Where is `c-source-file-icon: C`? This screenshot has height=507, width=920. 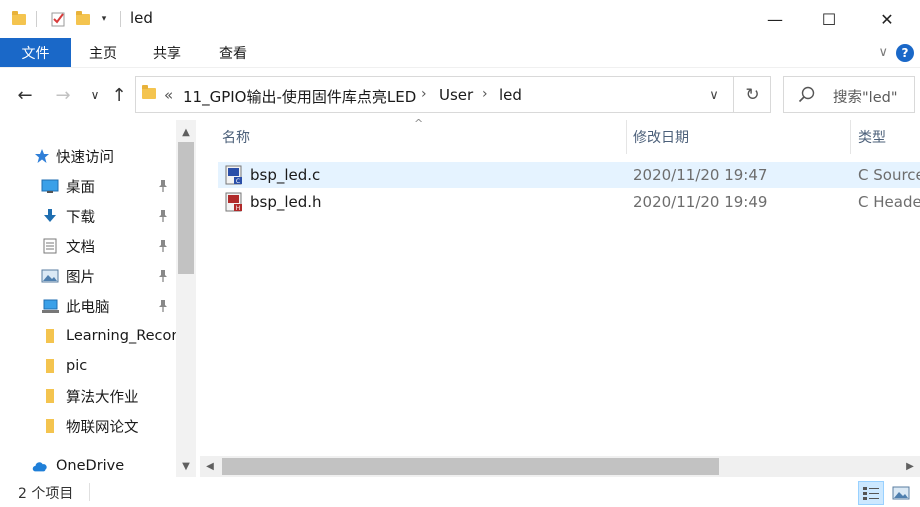
c-source-file-icon: C is located at coordinates (233, 175).